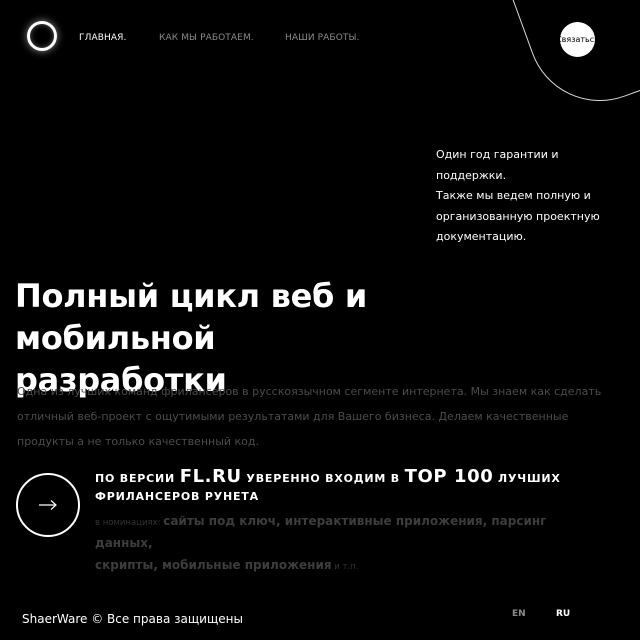  Describe the element at coordinates (132, 619) in the screenshot. I see `copyright-text: ShaerWare © Все права защищены` at that location.